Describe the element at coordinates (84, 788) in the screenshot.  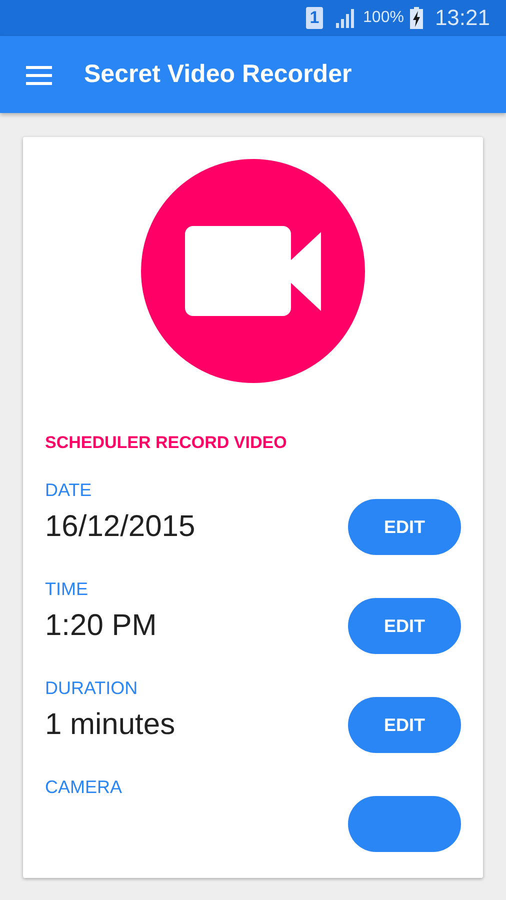
I see `setting-label: CAMERA` at that location.